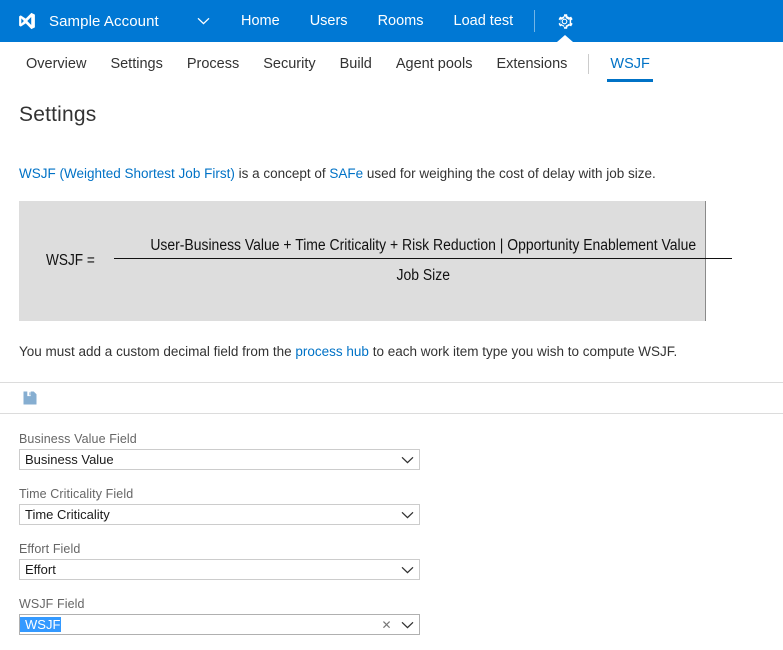  Describe the element at coordinates (356, 64) in the screenshot. I see `tab-build: Build` at that location.